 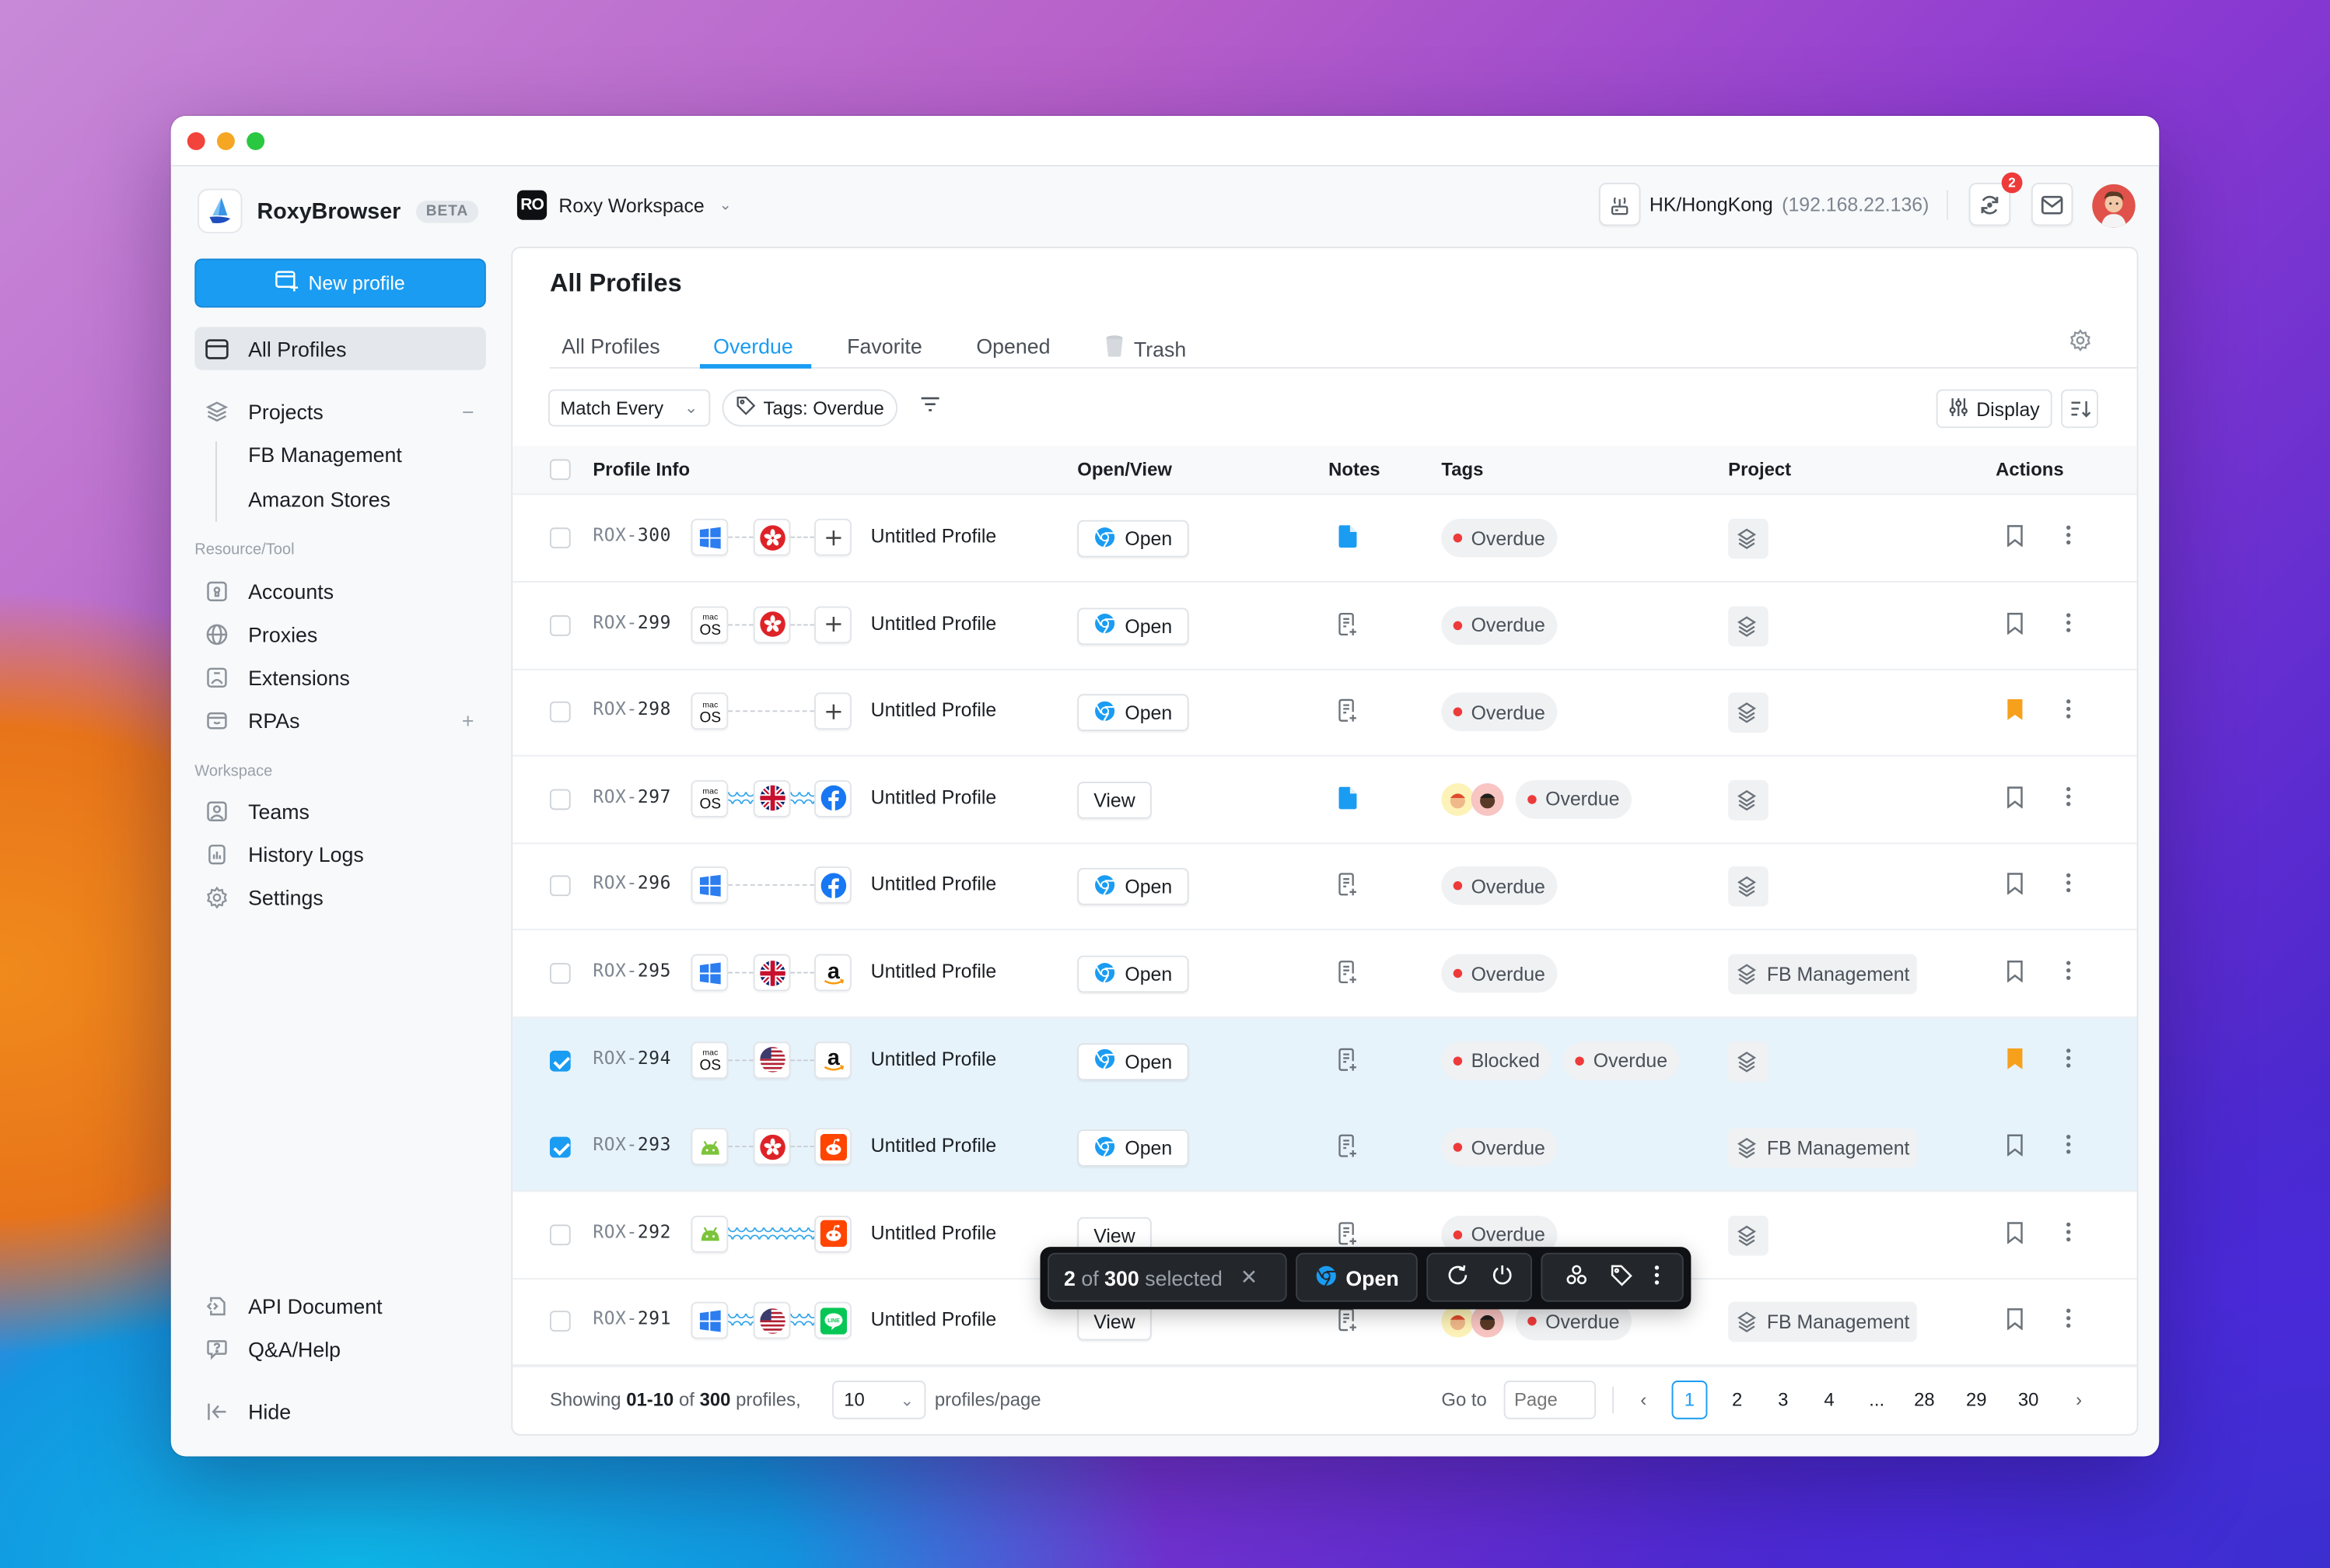 What do you see at coordinates (339, 897) in the screenshot?
I see `sidebar-item-settings: Settings` at bounding box center [339, 897].